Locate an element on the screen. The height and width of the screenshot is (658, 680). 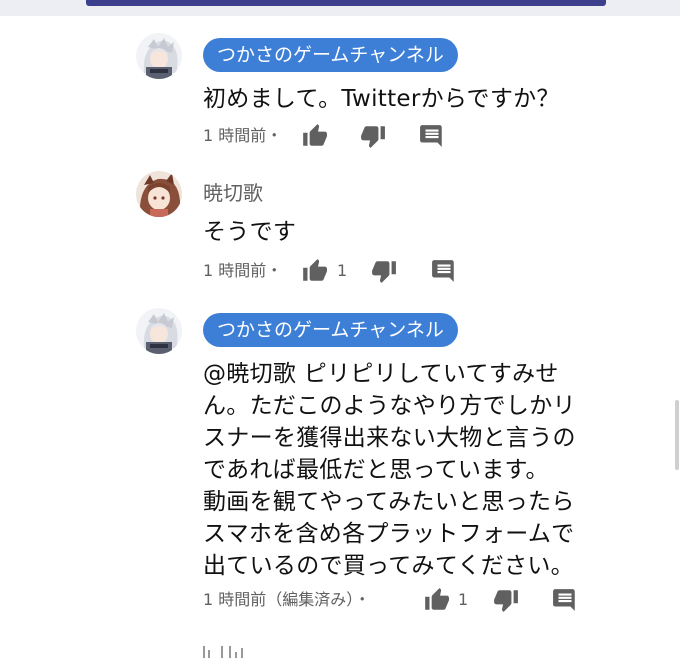
comment-actions: 1 時間前・ is located at coordinates (333, 136).